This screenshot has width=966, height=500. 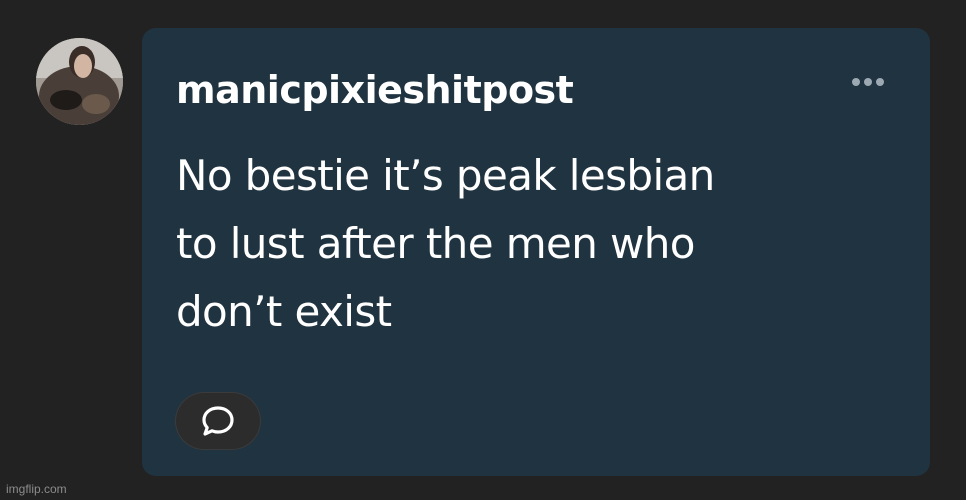 I want to click on post-body-line: don’t exist, so click(x=284, y=311).